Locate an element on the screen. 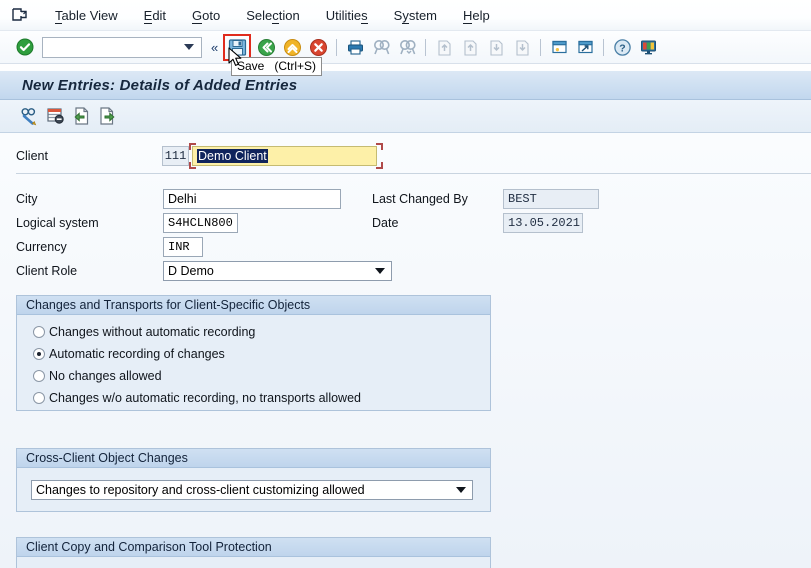  menu-mnemonic: E is located at coordinates (148, 15).